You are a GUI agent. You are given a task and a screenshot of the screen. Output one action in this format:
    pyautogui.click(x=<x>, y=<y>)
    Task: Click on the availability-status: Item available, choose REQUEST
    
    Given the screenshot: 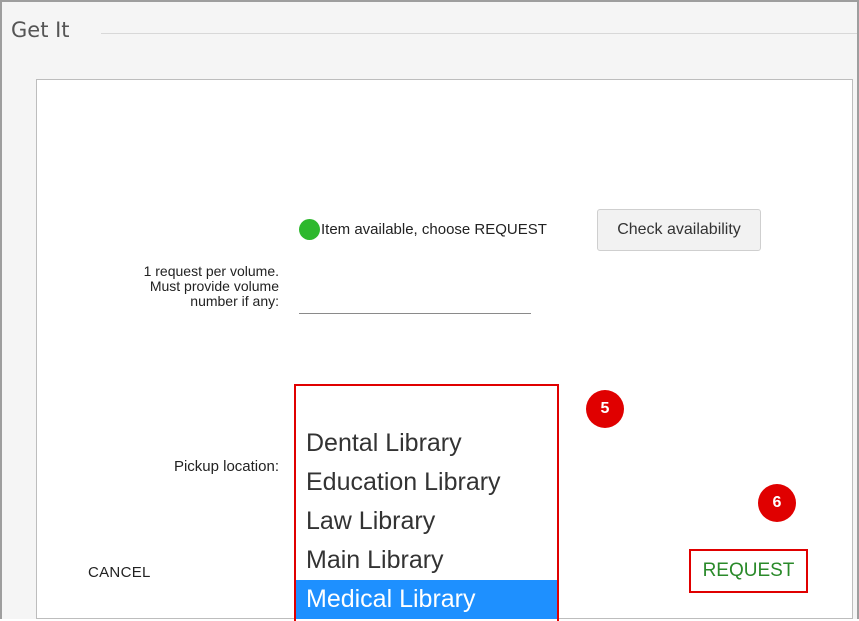 What is the action you would take?
    pyautogui.click(x=423, y=229)
    